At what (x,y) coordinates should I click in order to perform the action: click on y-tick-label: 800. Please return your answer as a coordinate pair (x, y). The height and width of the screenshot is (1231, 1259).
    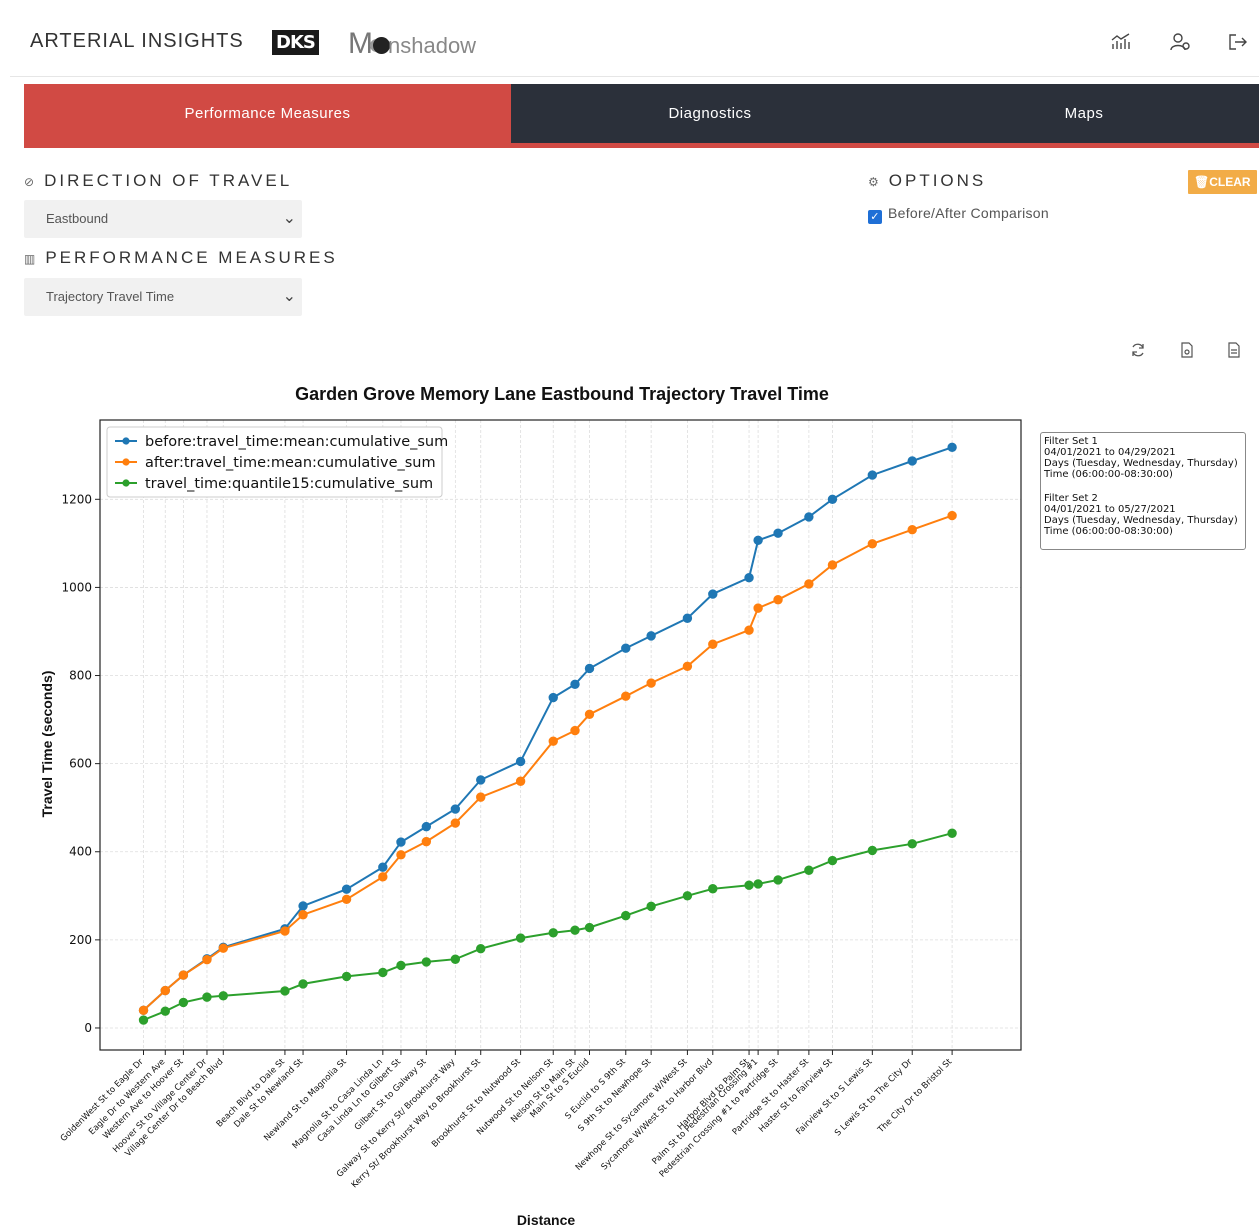
    Looking at the image, I should click on (80, 676).